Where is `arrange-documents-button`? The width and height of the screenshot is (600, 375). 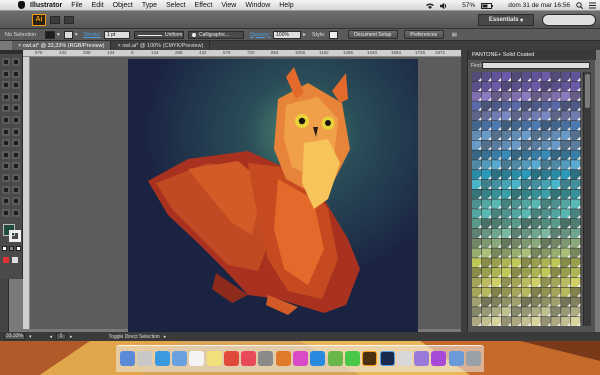
arrange-documents-button is located at coordinates (69, 19).